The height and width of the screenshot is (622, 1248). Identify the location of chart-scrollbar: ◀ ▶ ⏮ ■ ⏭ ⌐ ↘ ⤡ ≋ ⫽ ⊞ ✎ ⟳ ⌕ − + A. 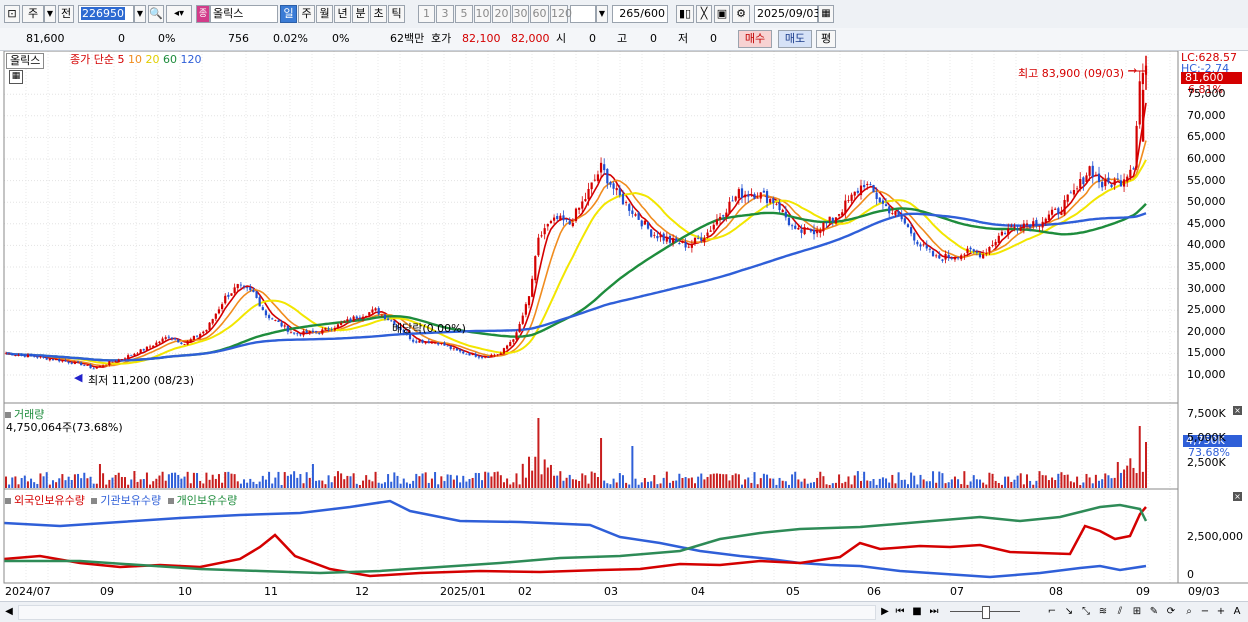
(624, 611).